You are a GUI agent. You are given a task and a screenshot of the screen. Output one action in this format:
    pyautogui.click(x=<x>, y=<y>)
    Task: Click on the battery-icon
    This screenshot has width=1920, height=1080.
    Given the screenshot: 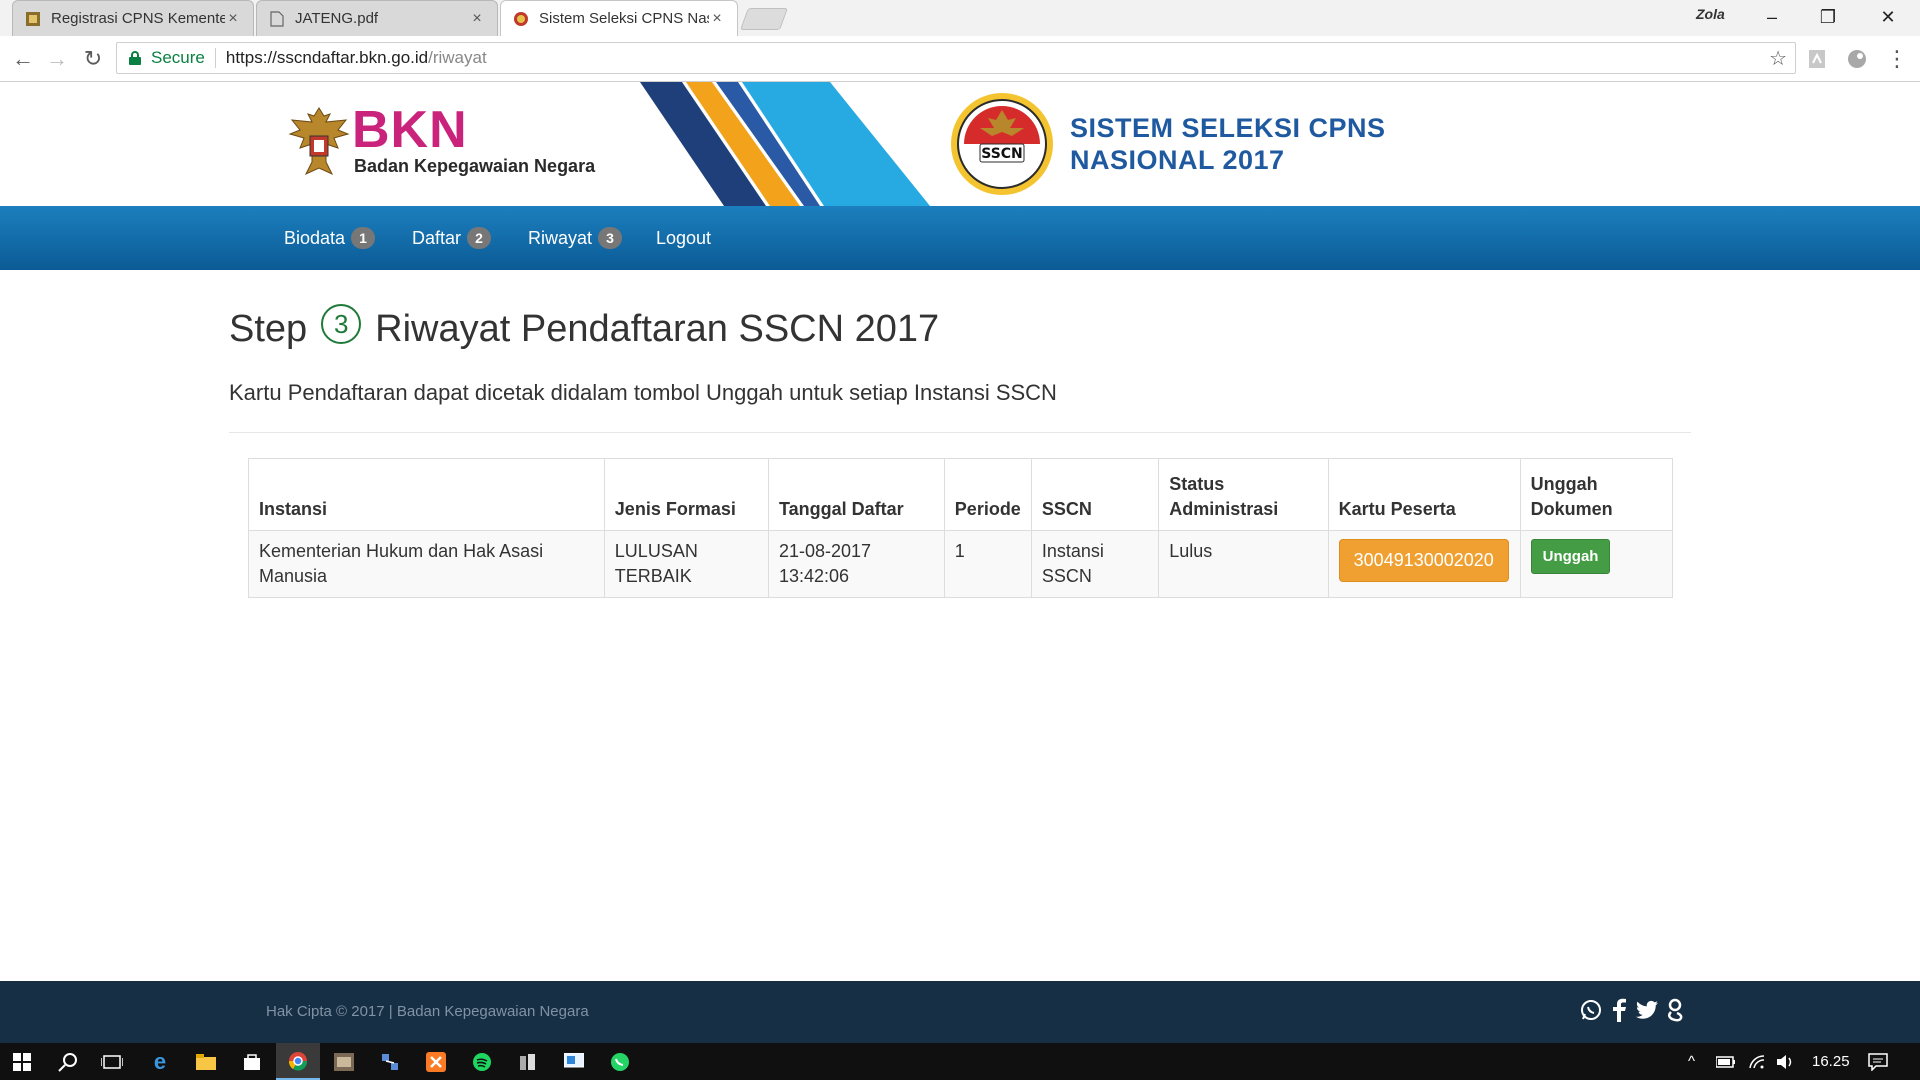 What is the action you would take?
    pyautogui.click(x=1726, y=1061)
    